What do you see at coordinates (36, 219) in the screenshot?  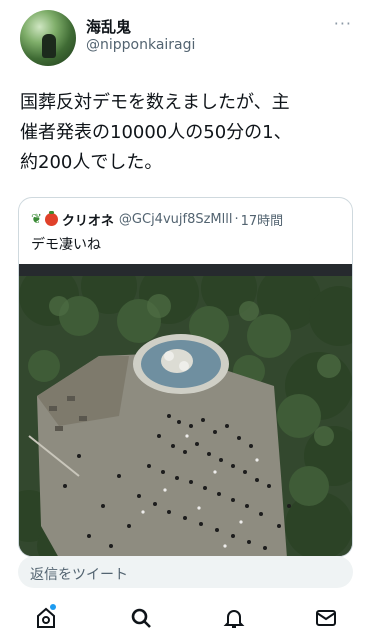 I see `sprout-emoji-icon: ❦` at bounding box center [36, 219].